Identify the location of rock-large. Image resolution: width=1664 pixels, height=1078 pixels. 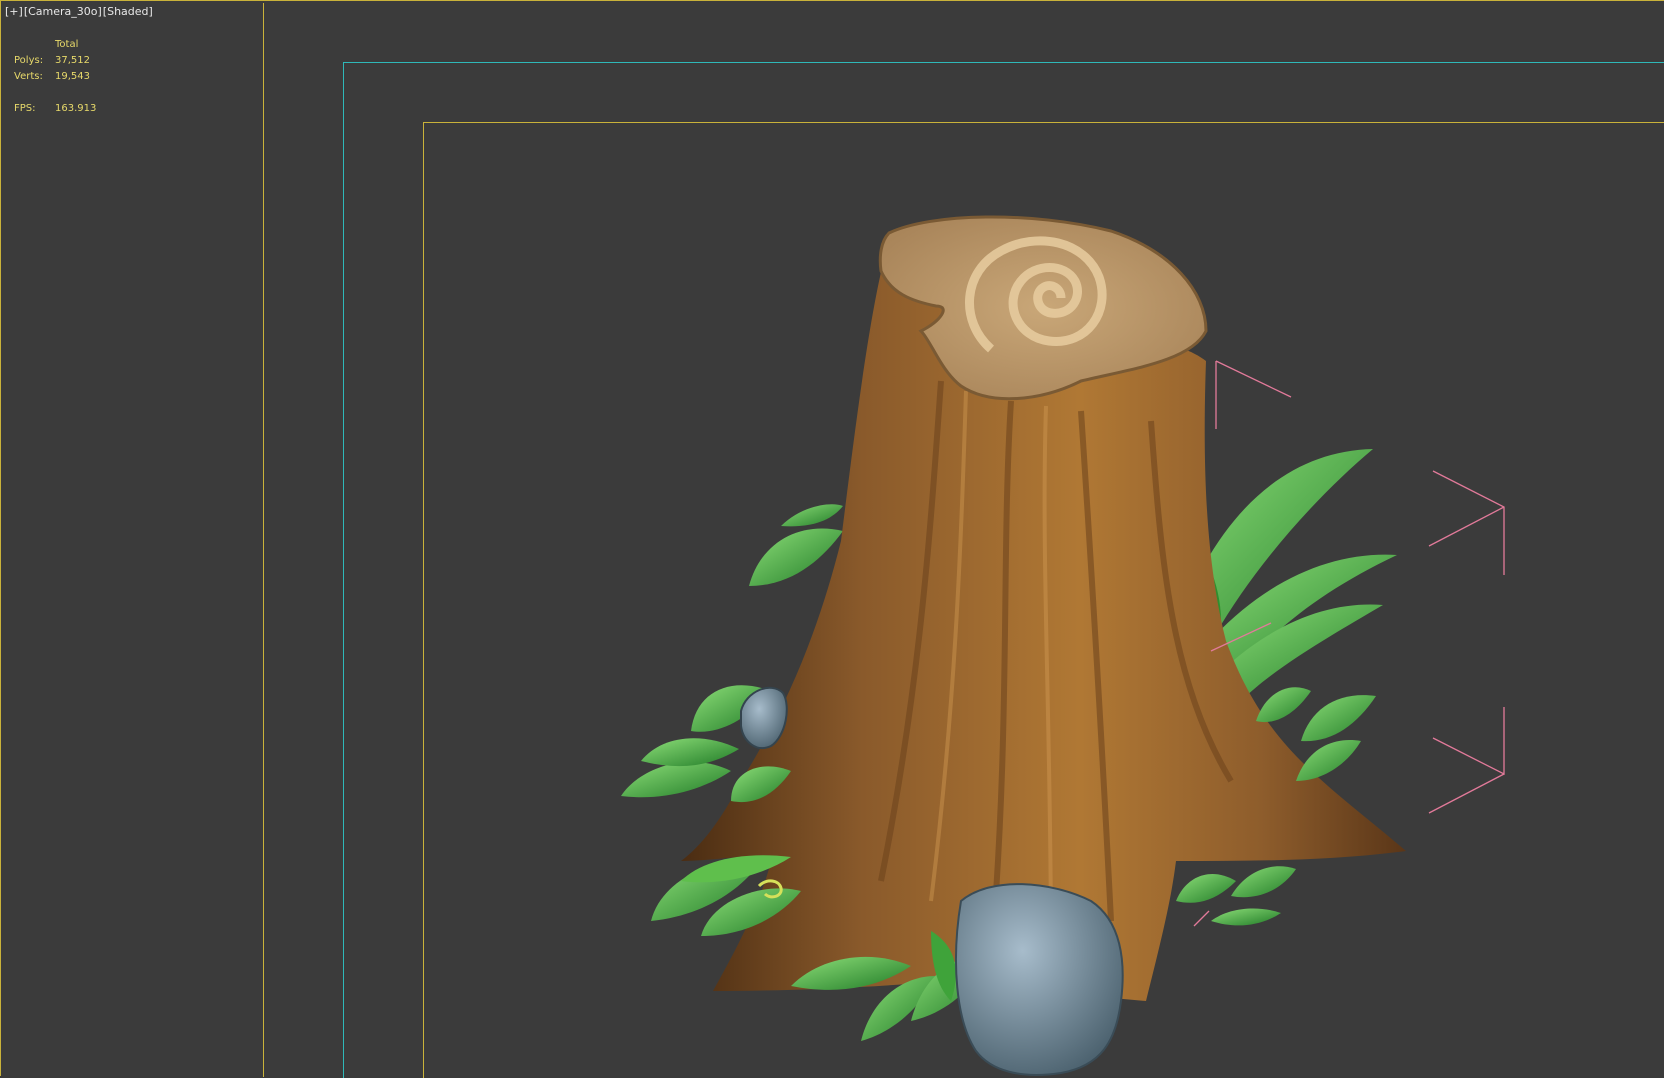
(1039, 979).